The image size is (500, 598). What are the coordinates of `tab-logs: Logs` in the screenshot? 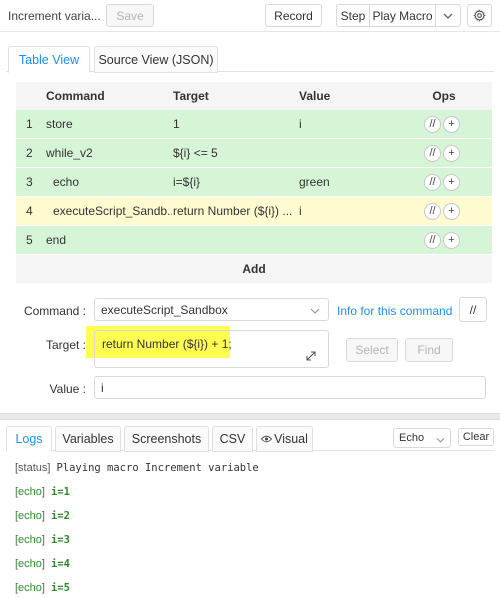 It's located at (29, 439).